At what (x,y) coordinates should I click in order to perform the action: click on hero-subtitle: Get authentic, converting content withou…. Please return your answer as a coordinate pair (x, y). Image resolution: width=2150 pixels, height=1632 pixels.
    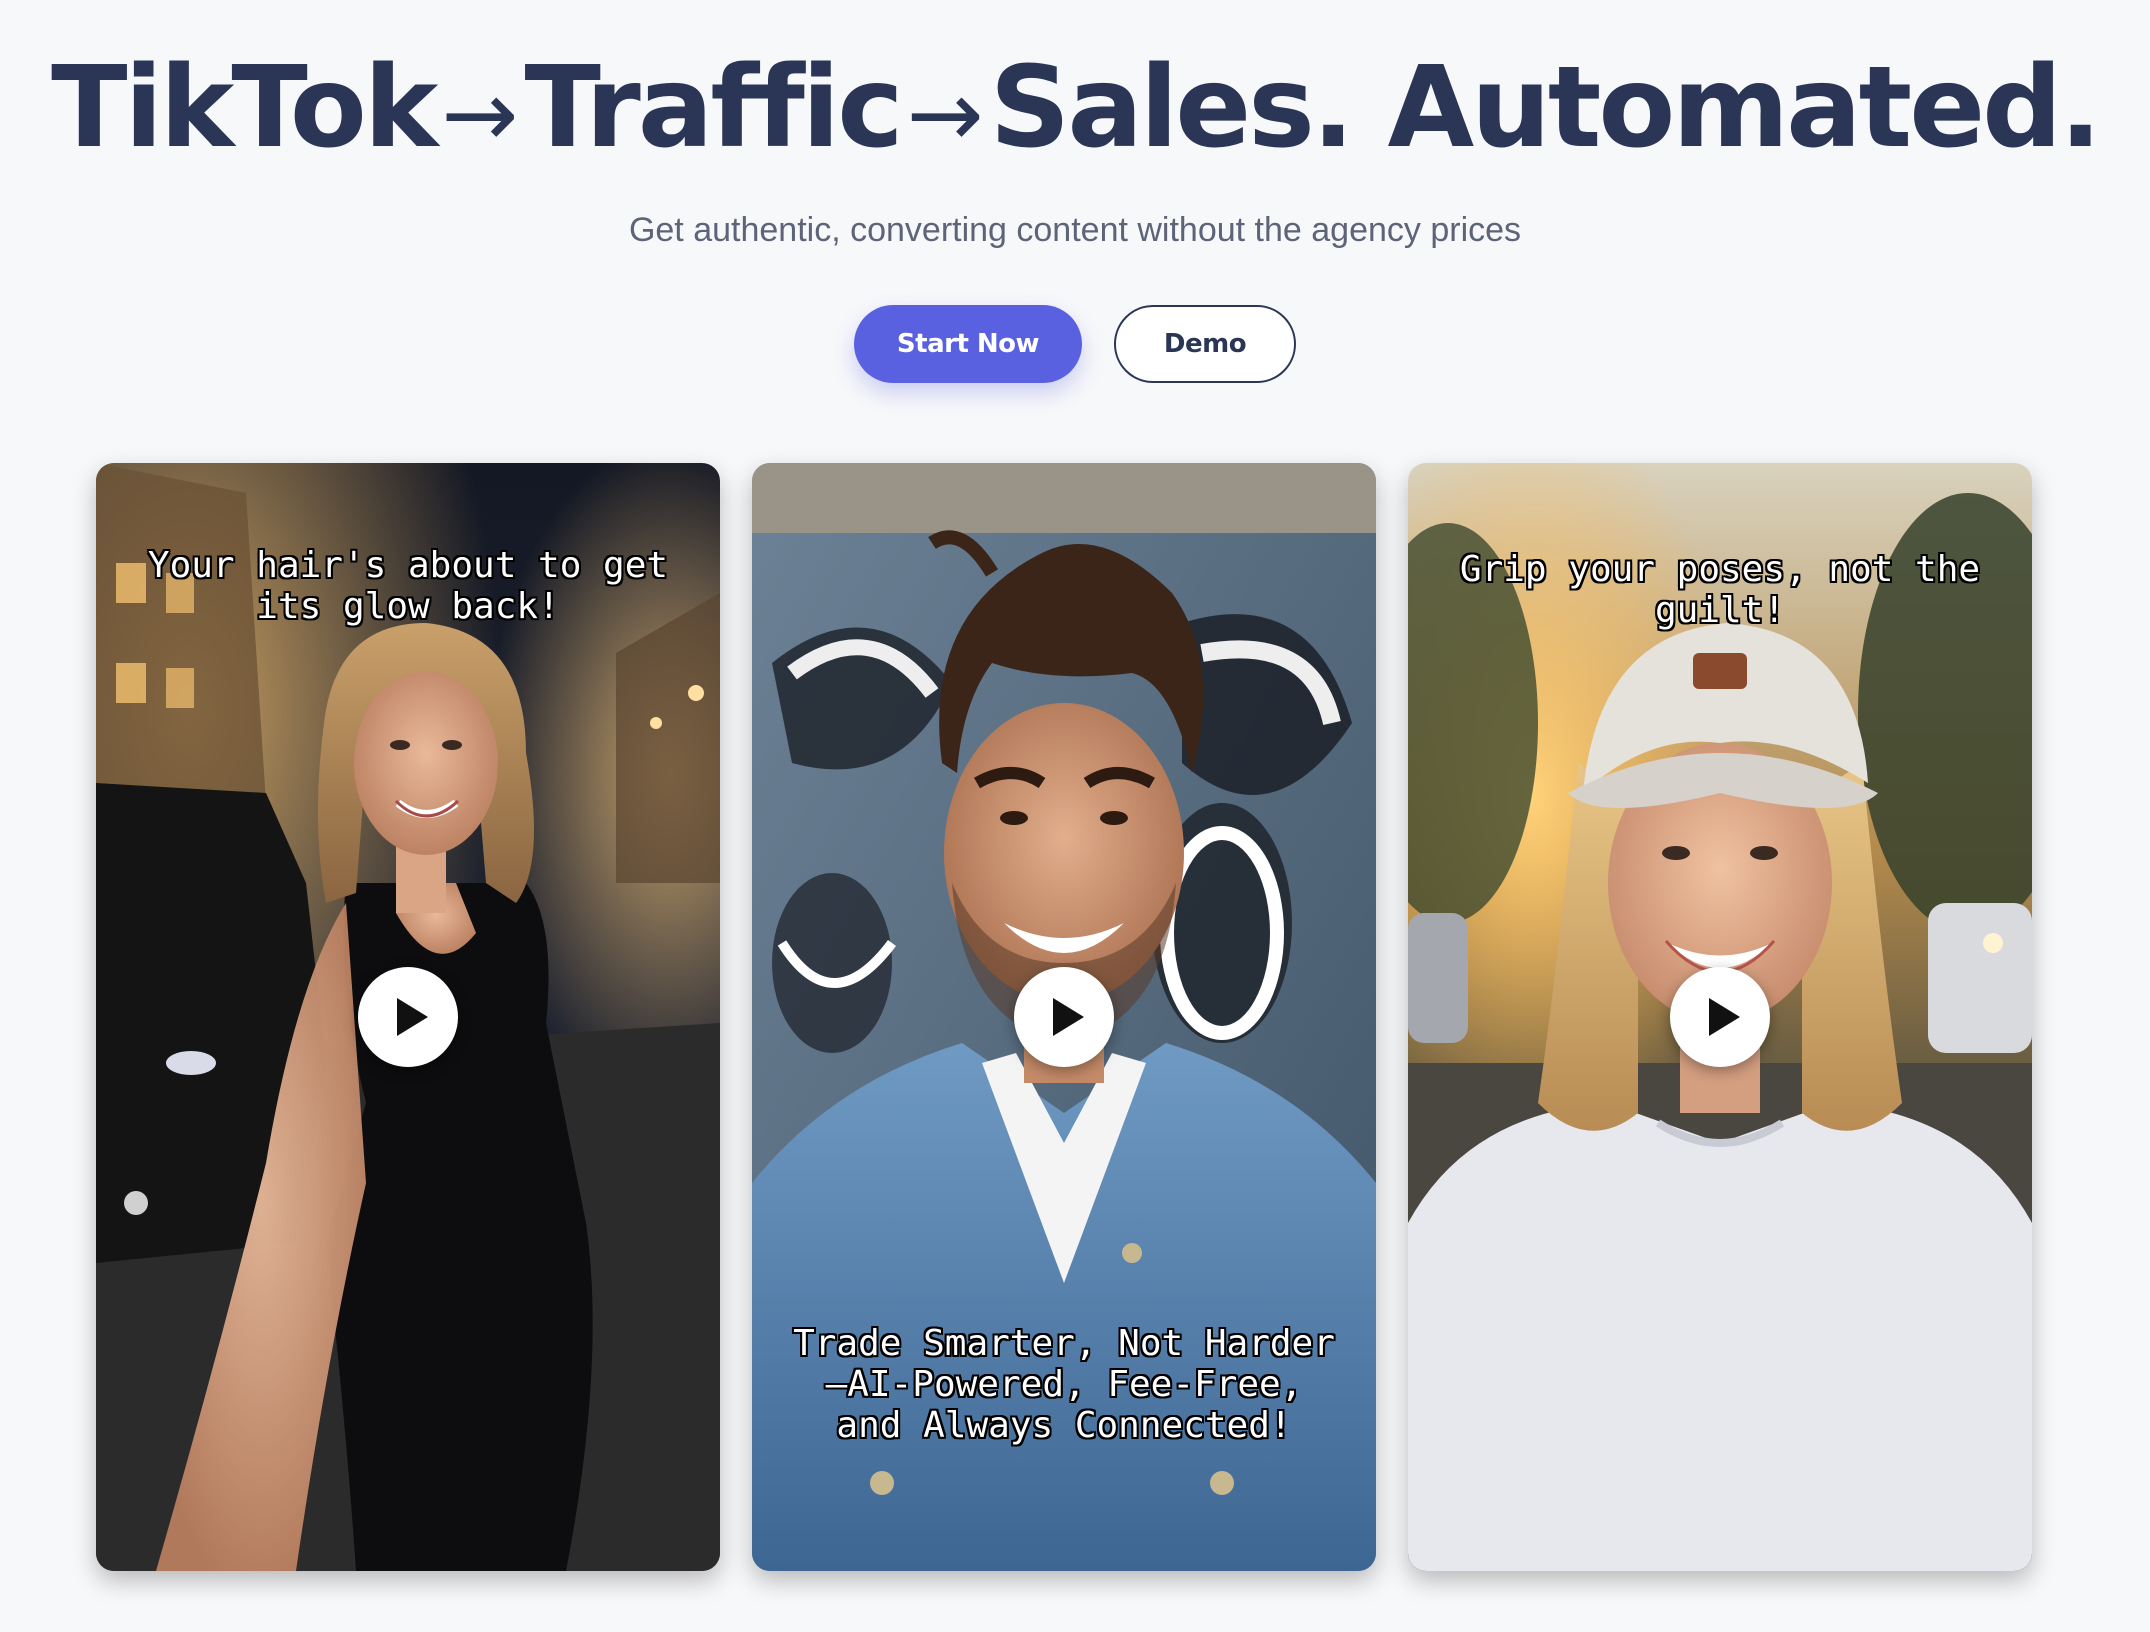
    Looking at the image, I should click on (1075, 230).